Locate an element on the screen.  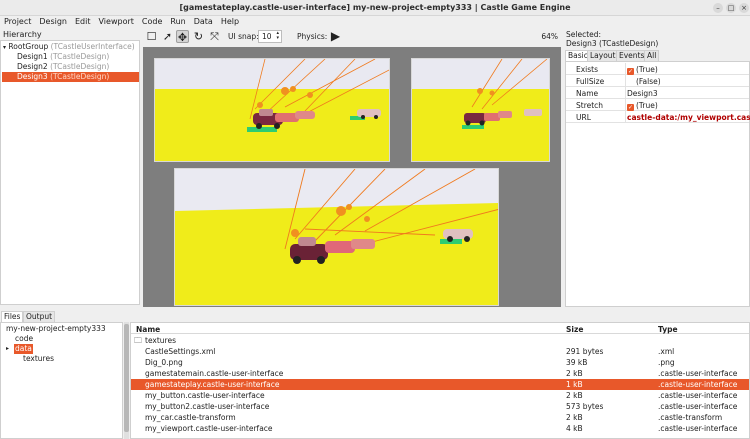
column-size: Size is located at coordinates (574, 329).